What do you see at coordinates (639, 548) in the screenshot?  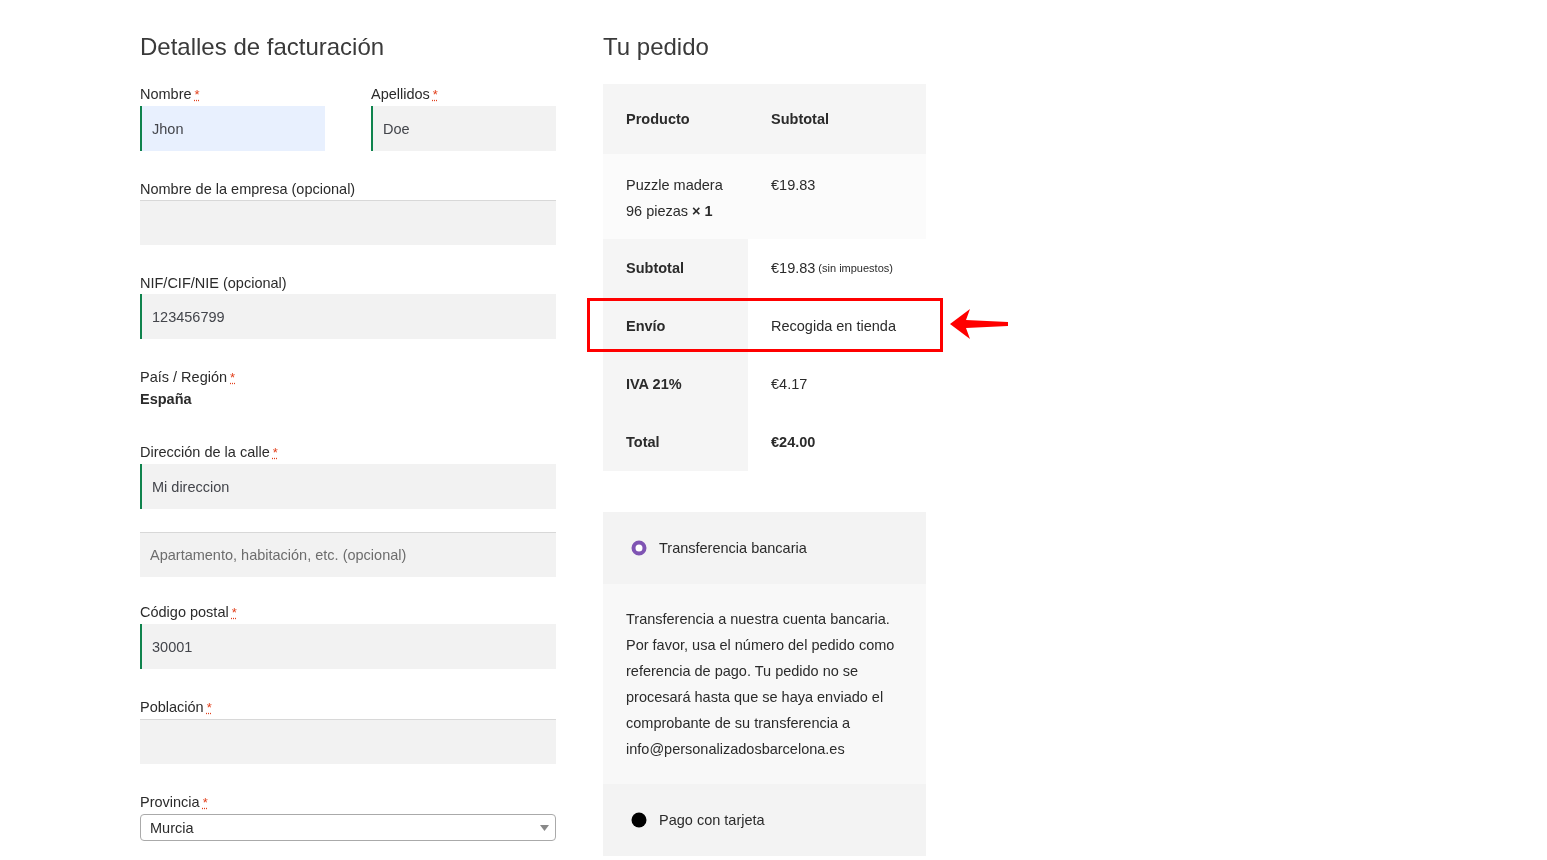 I see `radio-selected` at bounding box center [639, 548].